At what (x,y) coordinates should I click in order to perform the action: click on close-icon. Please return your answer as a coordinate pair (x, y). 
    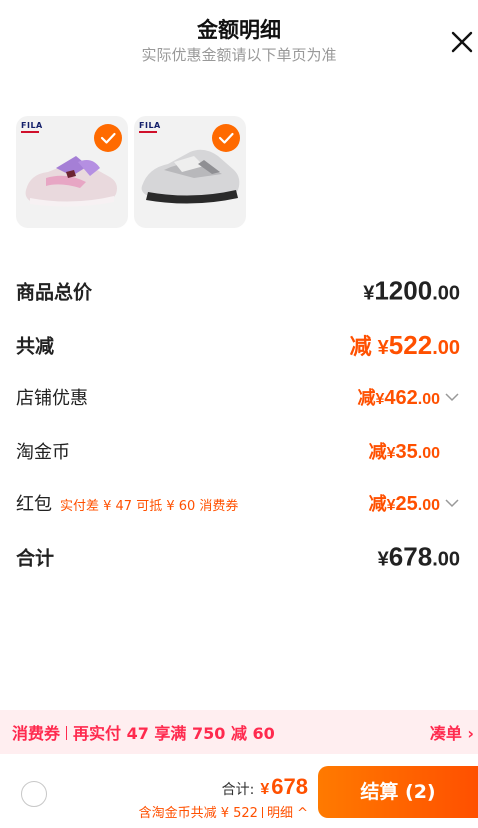
    Looking at the image, I should click on (462, 42).